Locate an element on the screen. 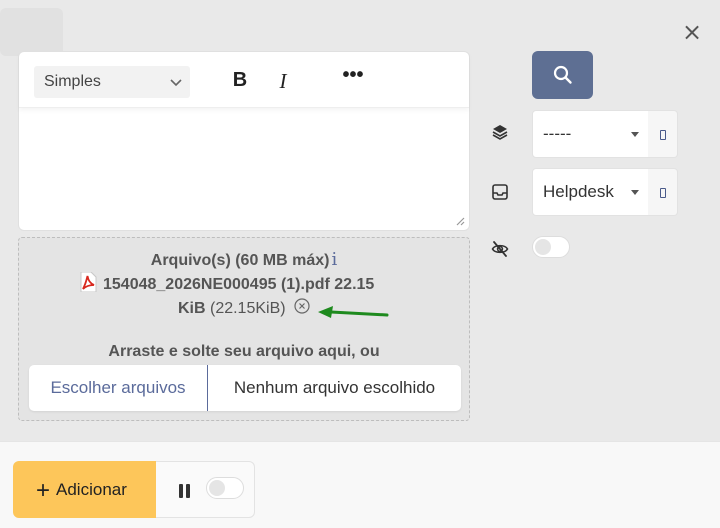 This screenshot has height=528, width=720. pause-icon is located at coordinates (185, 491).